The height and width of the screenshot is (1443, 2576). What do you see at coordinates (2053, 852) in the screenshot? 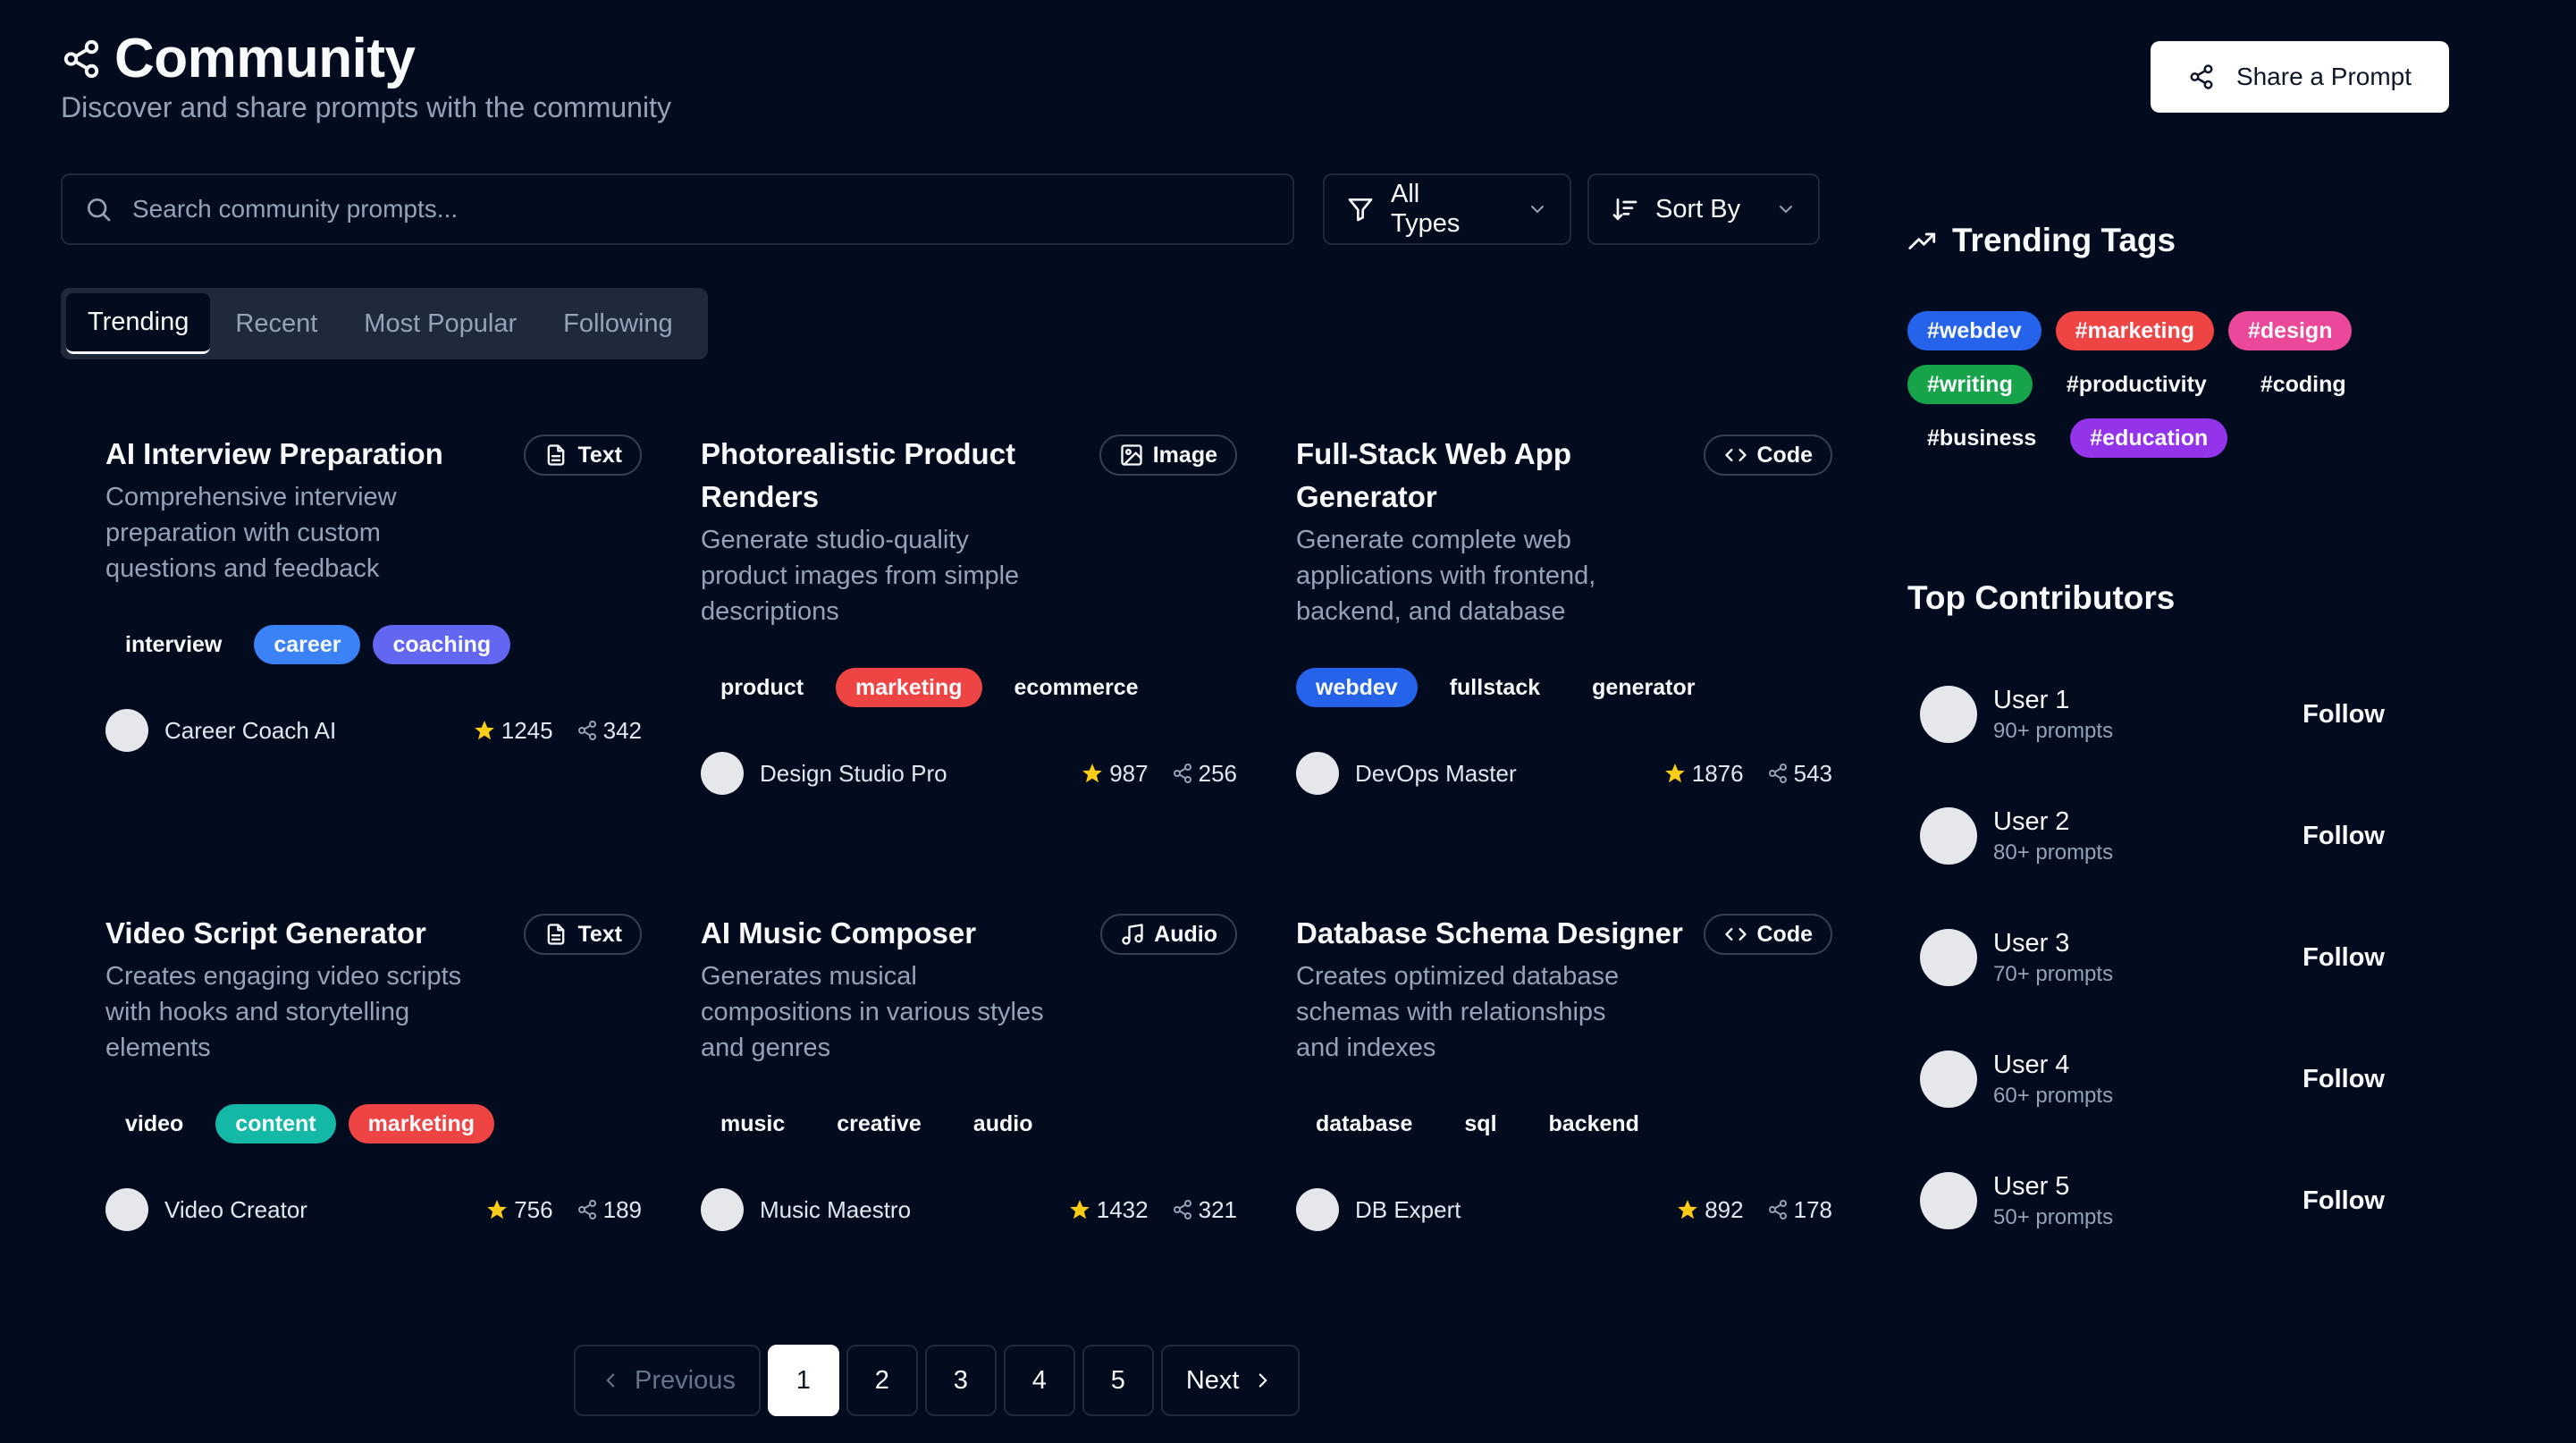
I see `contributor-prompt-count: 80+ prompts` at bounding box center [2053, 852].